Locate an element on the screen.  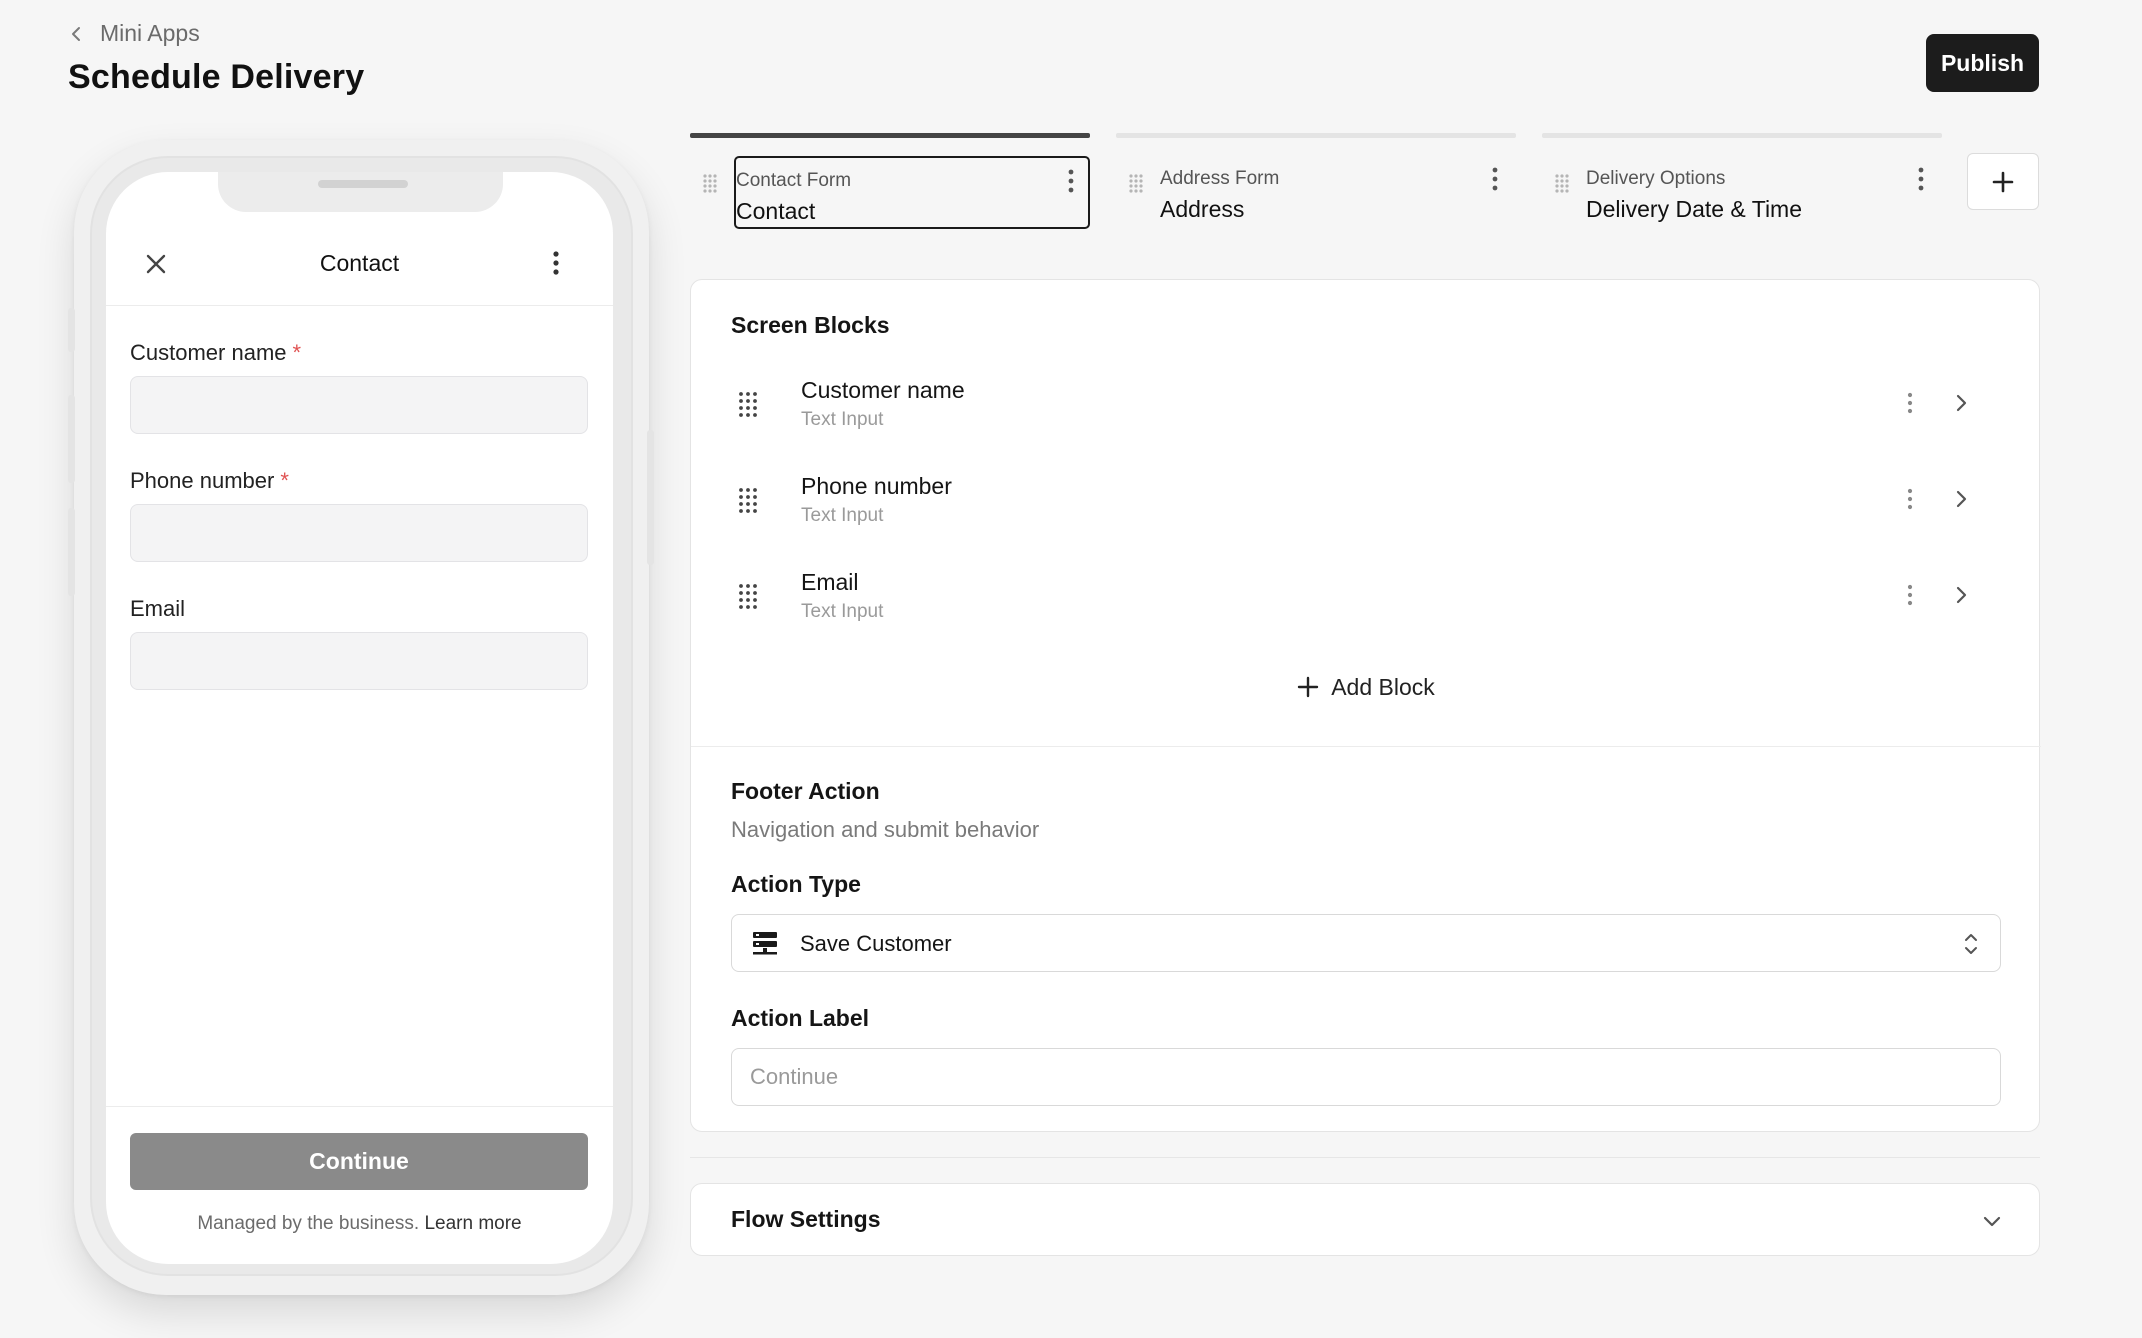
add-block-label: Add Block is located at coordinates (1383, 687).